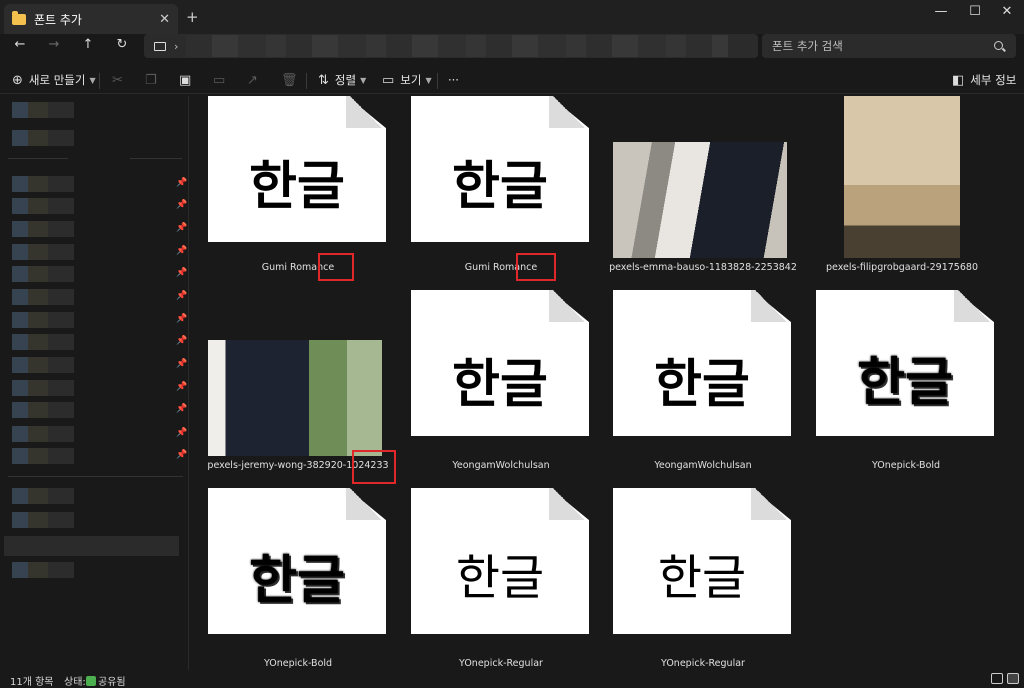  What do you see at coordinates (164, 19) in the screenshot?
I see `tab-close-button: ✕` at bounding box center [164, 19].